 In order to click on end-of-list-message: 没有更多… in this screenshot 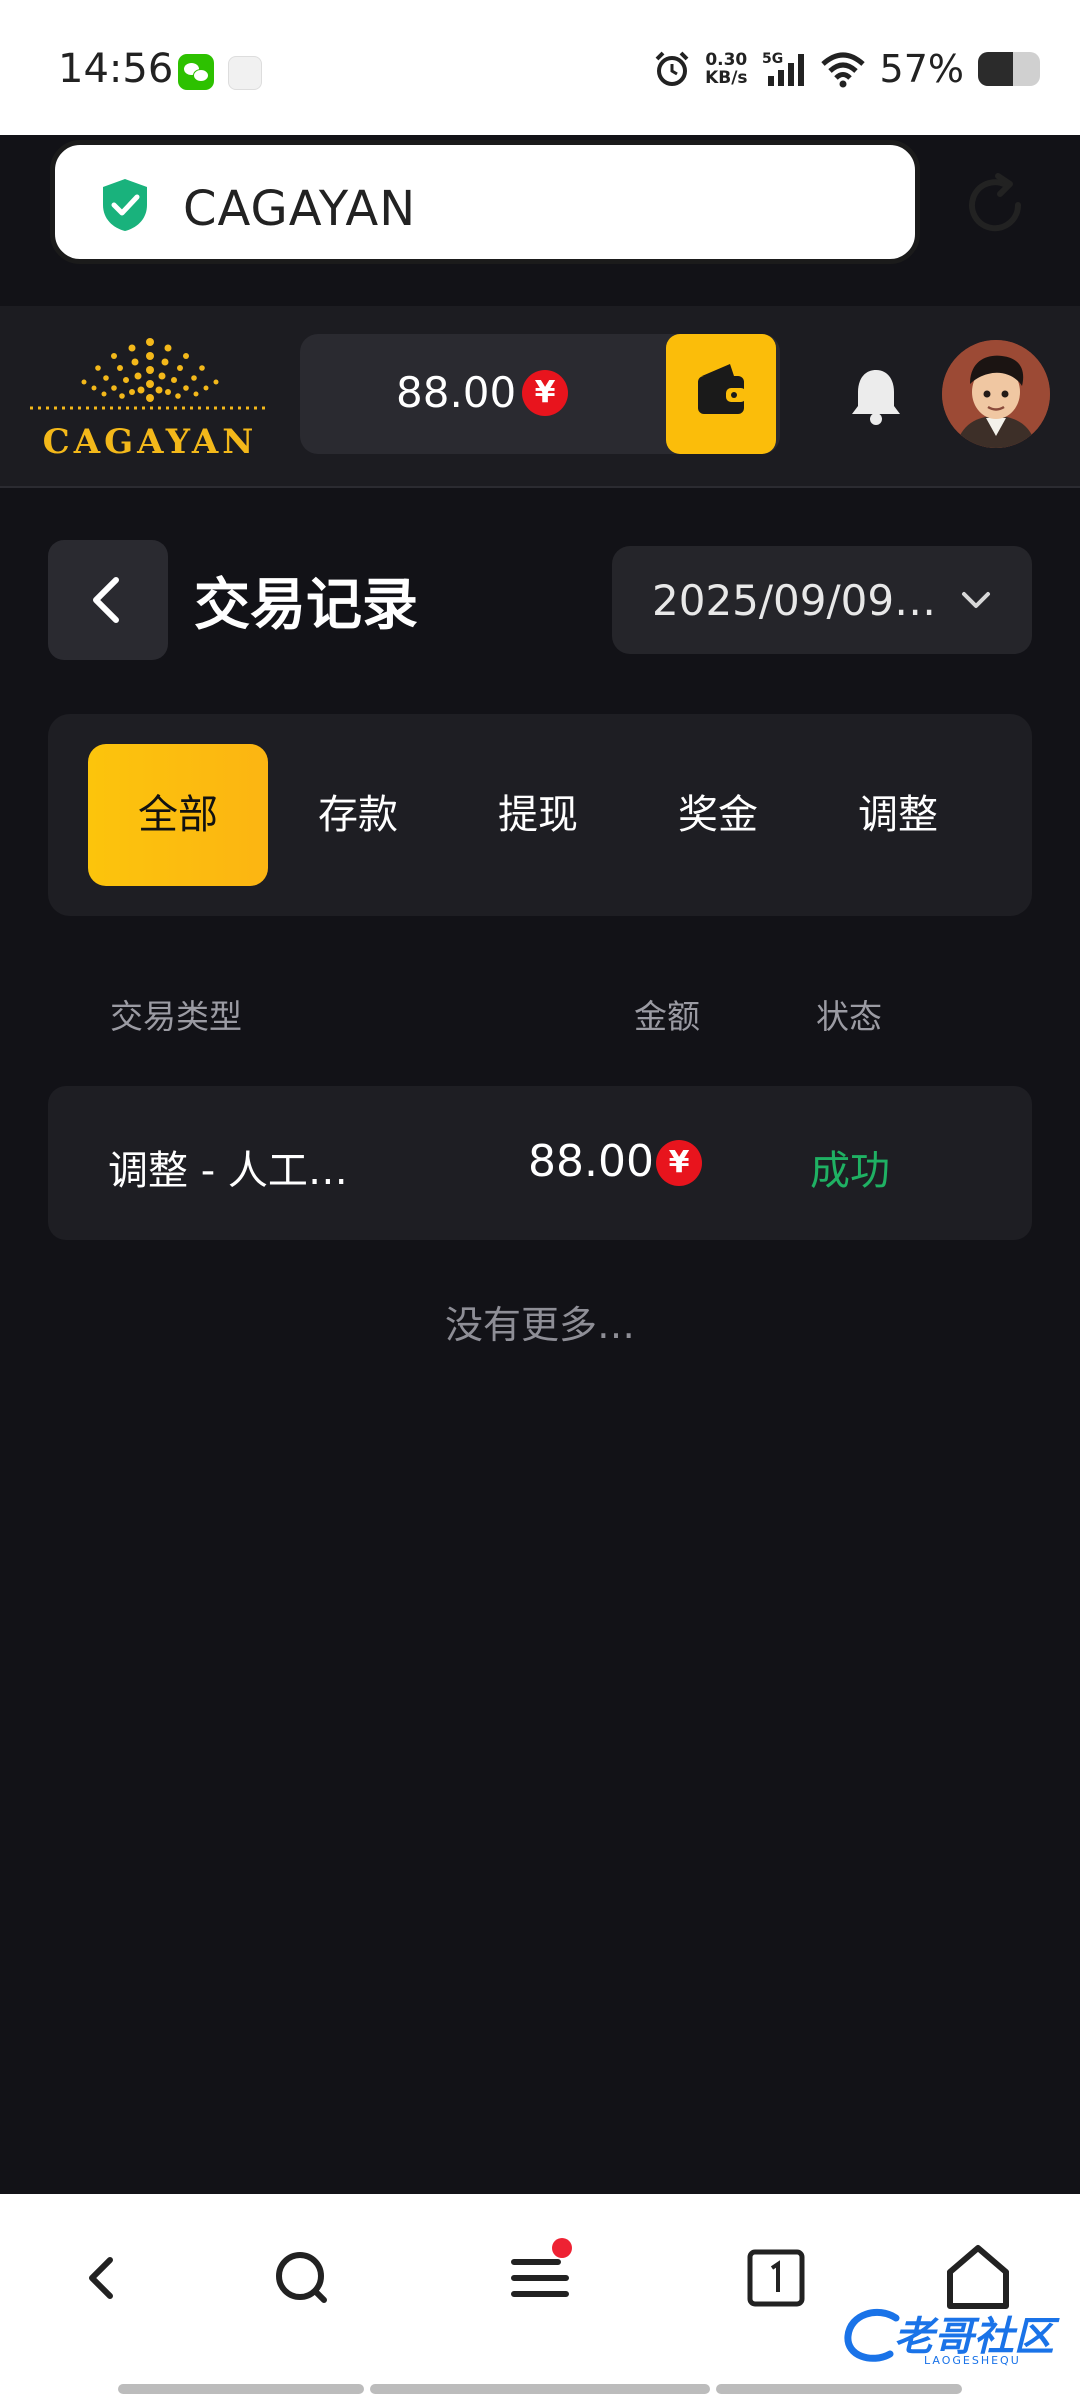, I will do `click(539, 1325)`.